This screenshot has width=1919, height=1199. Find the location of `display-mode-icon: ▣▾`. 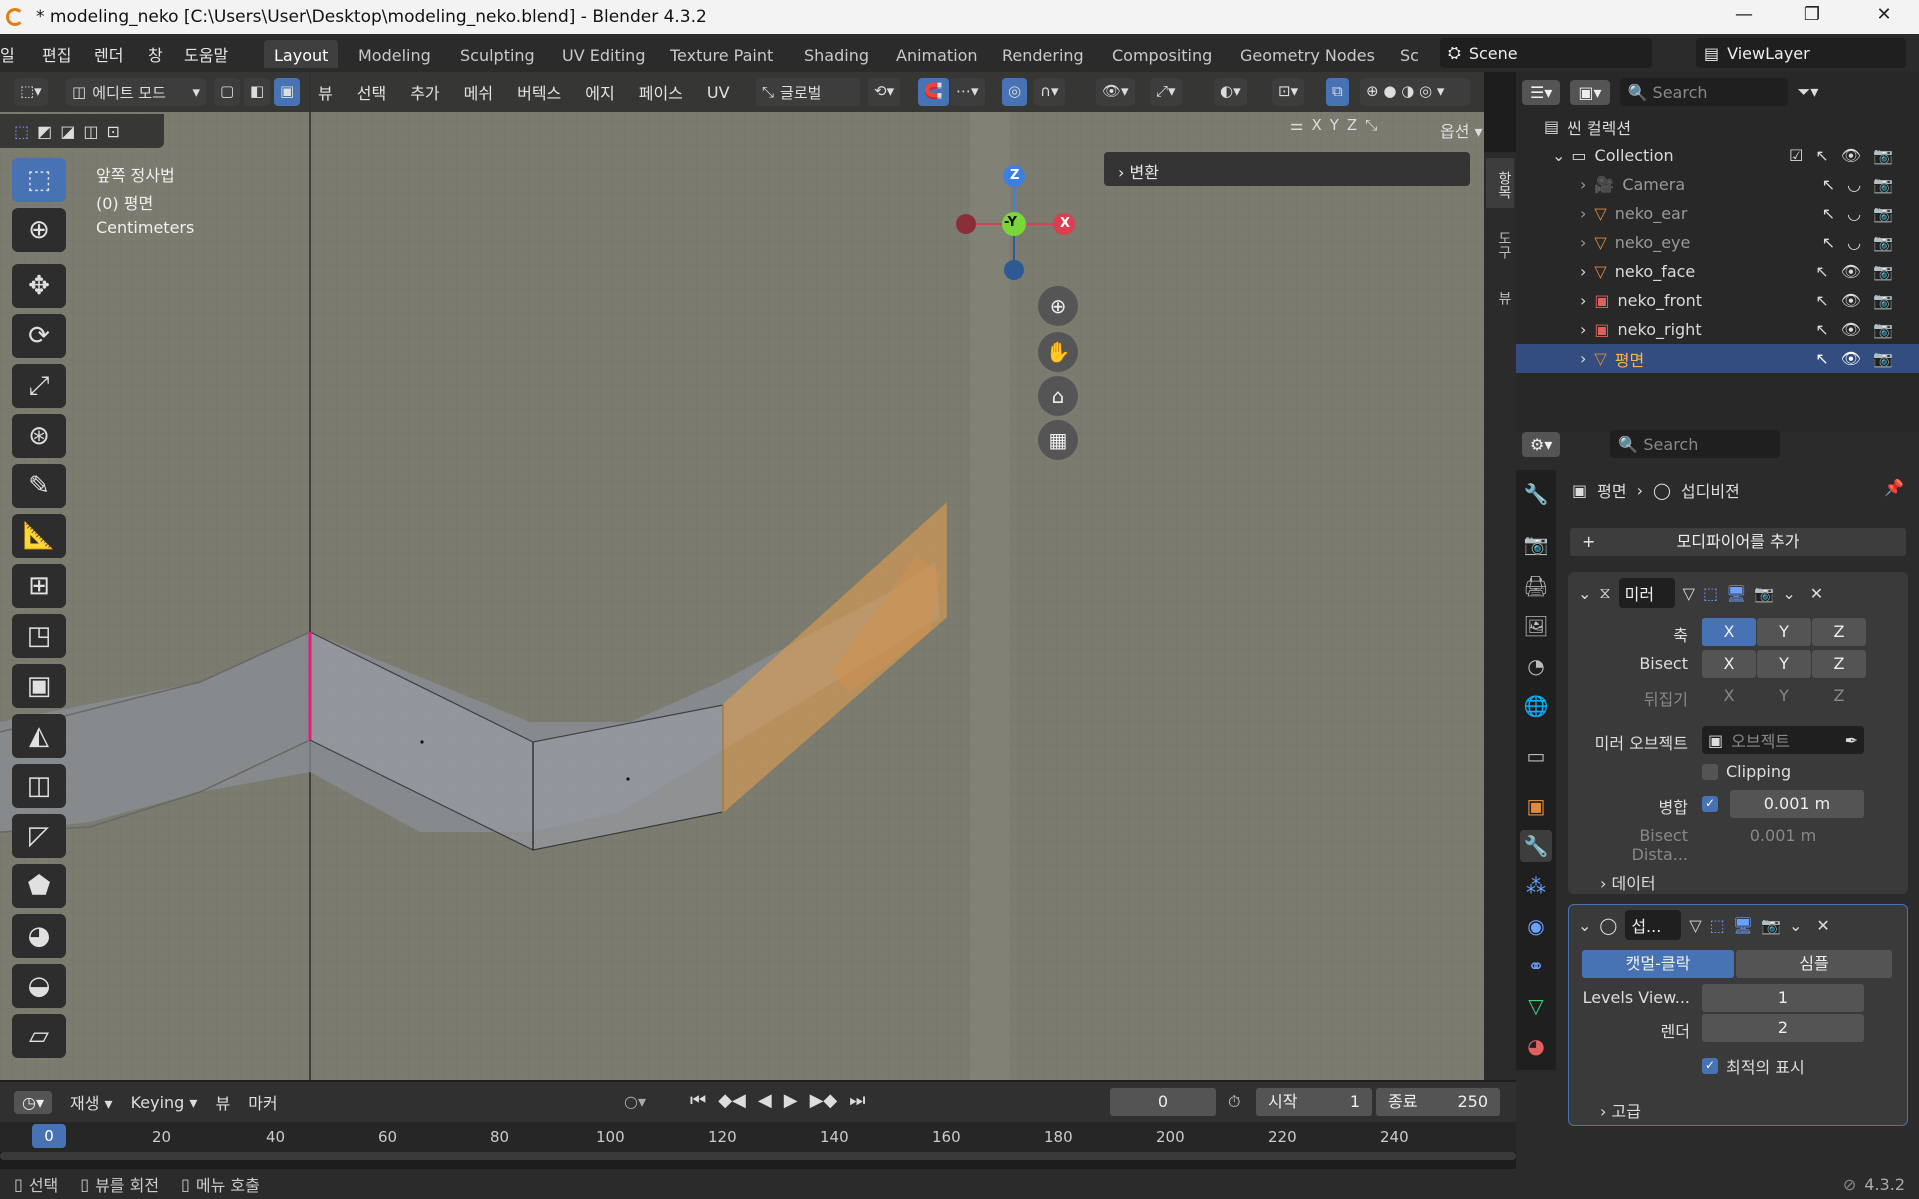

display-mode-icon: ▣▾ is located at coordinates (1590, 92).